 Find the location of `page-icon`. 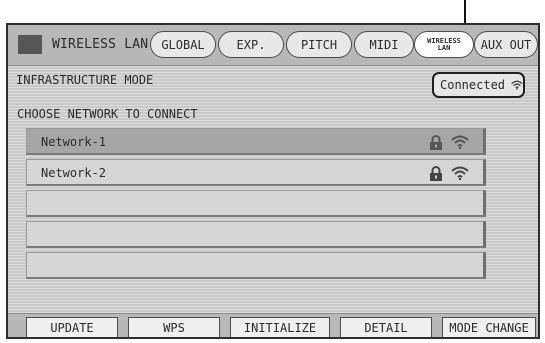

page-icon is located at coordinates (30, 44).